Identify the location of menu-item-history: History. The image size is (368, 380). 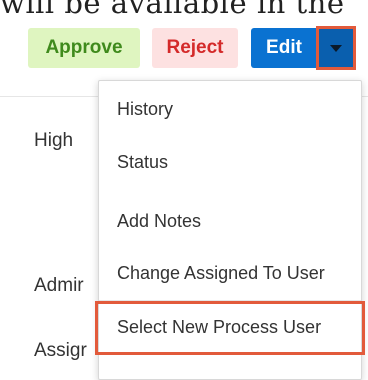
(230, 109).